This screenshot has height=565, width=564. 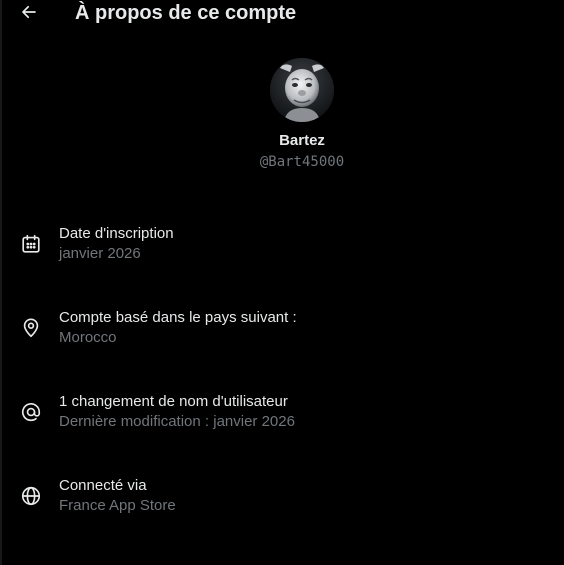 I want to click on username-handle: @Bart45000, so click(x=302, y=162).